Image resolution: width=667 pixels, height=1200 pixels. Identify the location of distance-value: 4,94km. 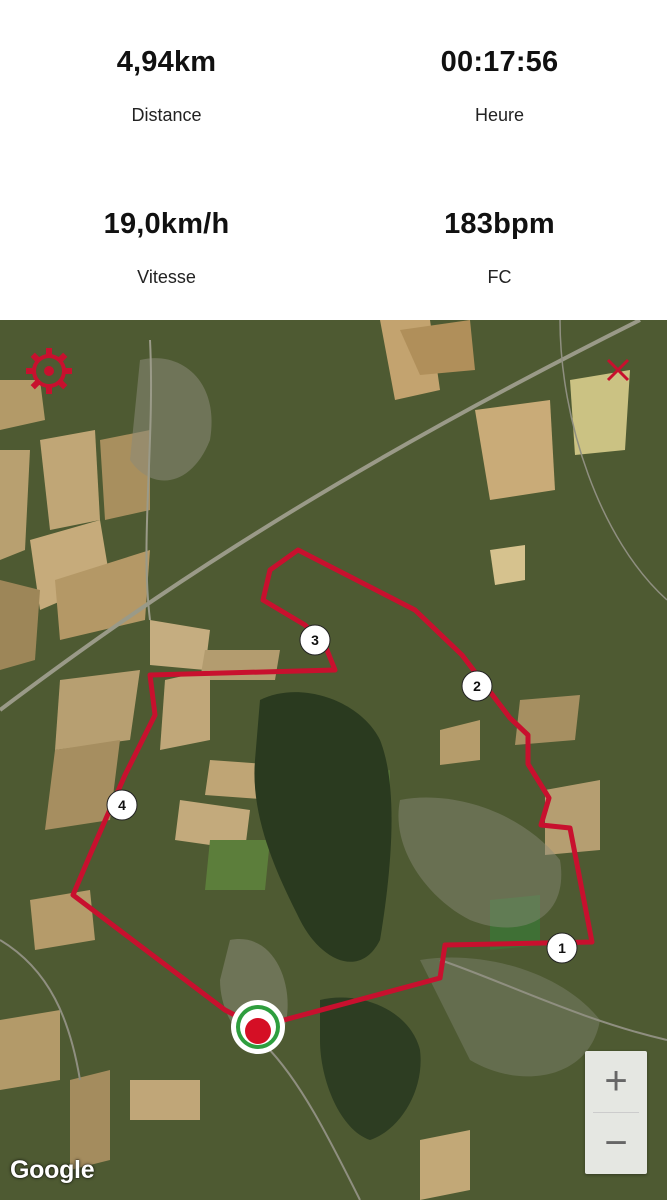
(166, 62).